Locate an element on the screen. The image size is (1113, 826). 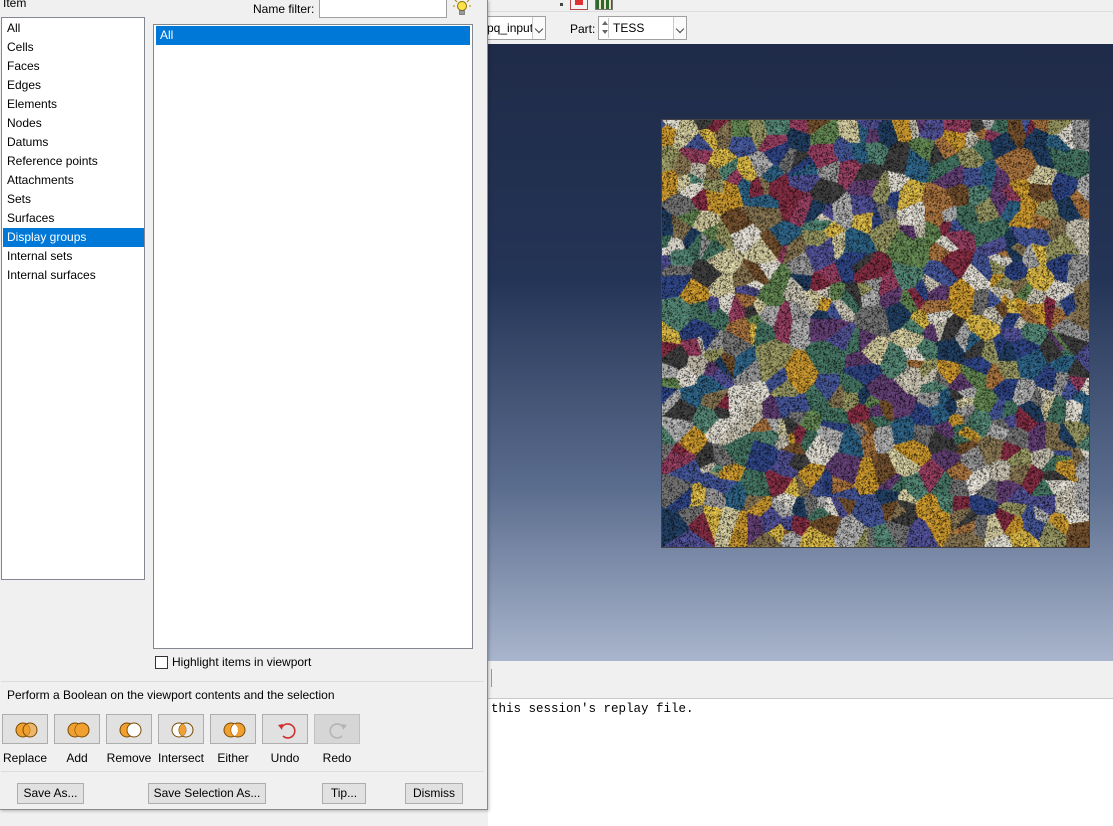
item-type-display-groups: Display groups is located at coordinates (73, 237).